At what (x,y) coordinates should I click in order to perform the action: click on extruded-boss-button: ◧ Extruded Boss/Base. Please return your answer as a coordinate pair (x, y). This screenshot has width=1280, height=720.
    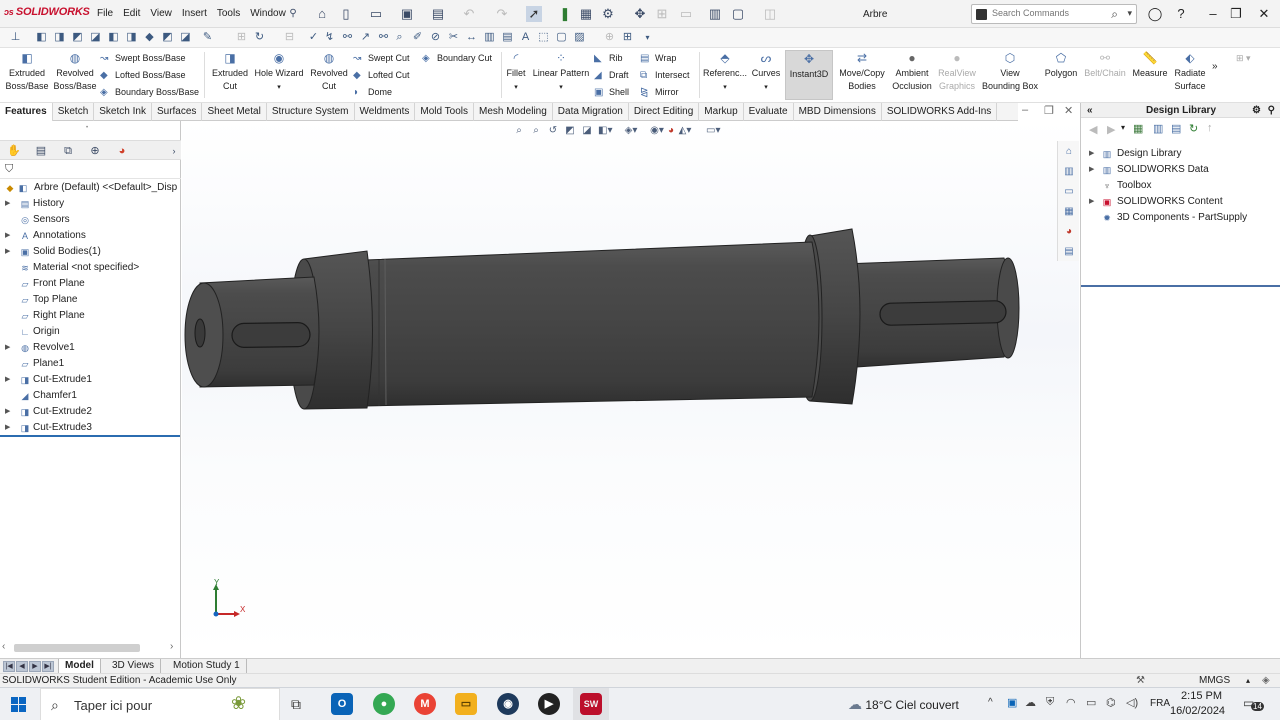
    Looking at the image, I should click on (27, 72).